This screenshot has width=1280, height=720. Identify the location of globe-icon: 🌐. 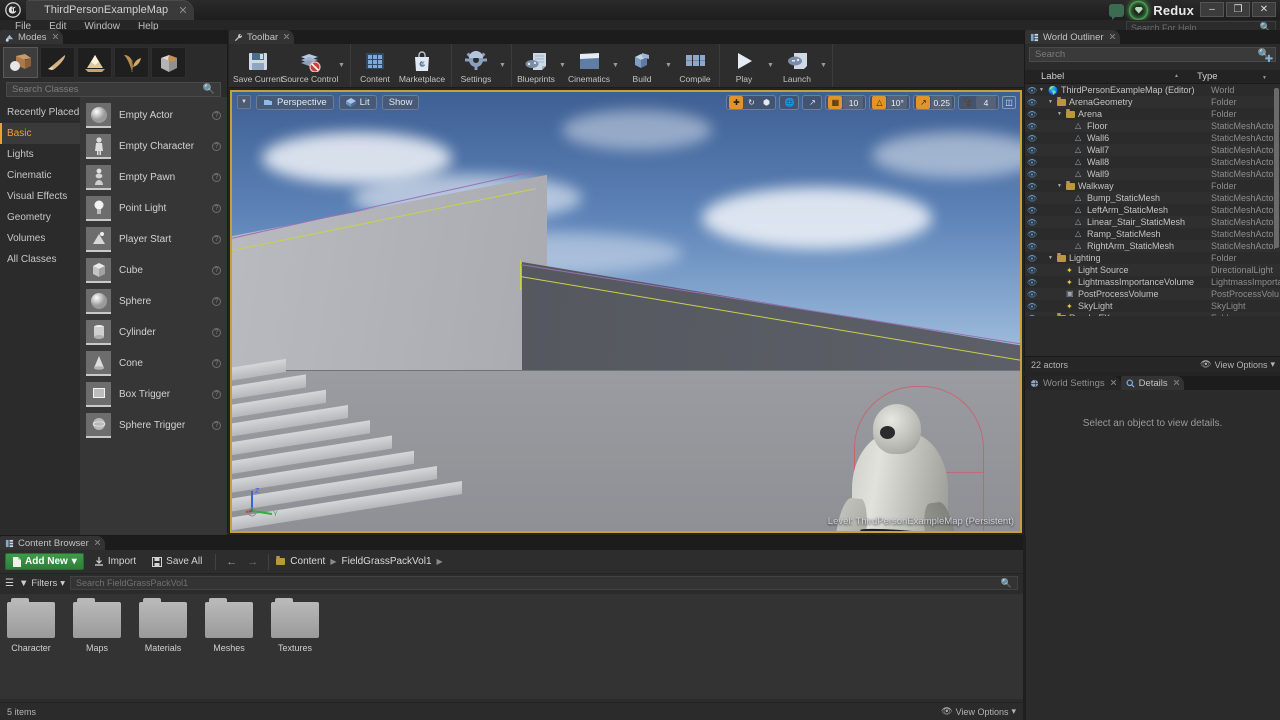
(789, 102).